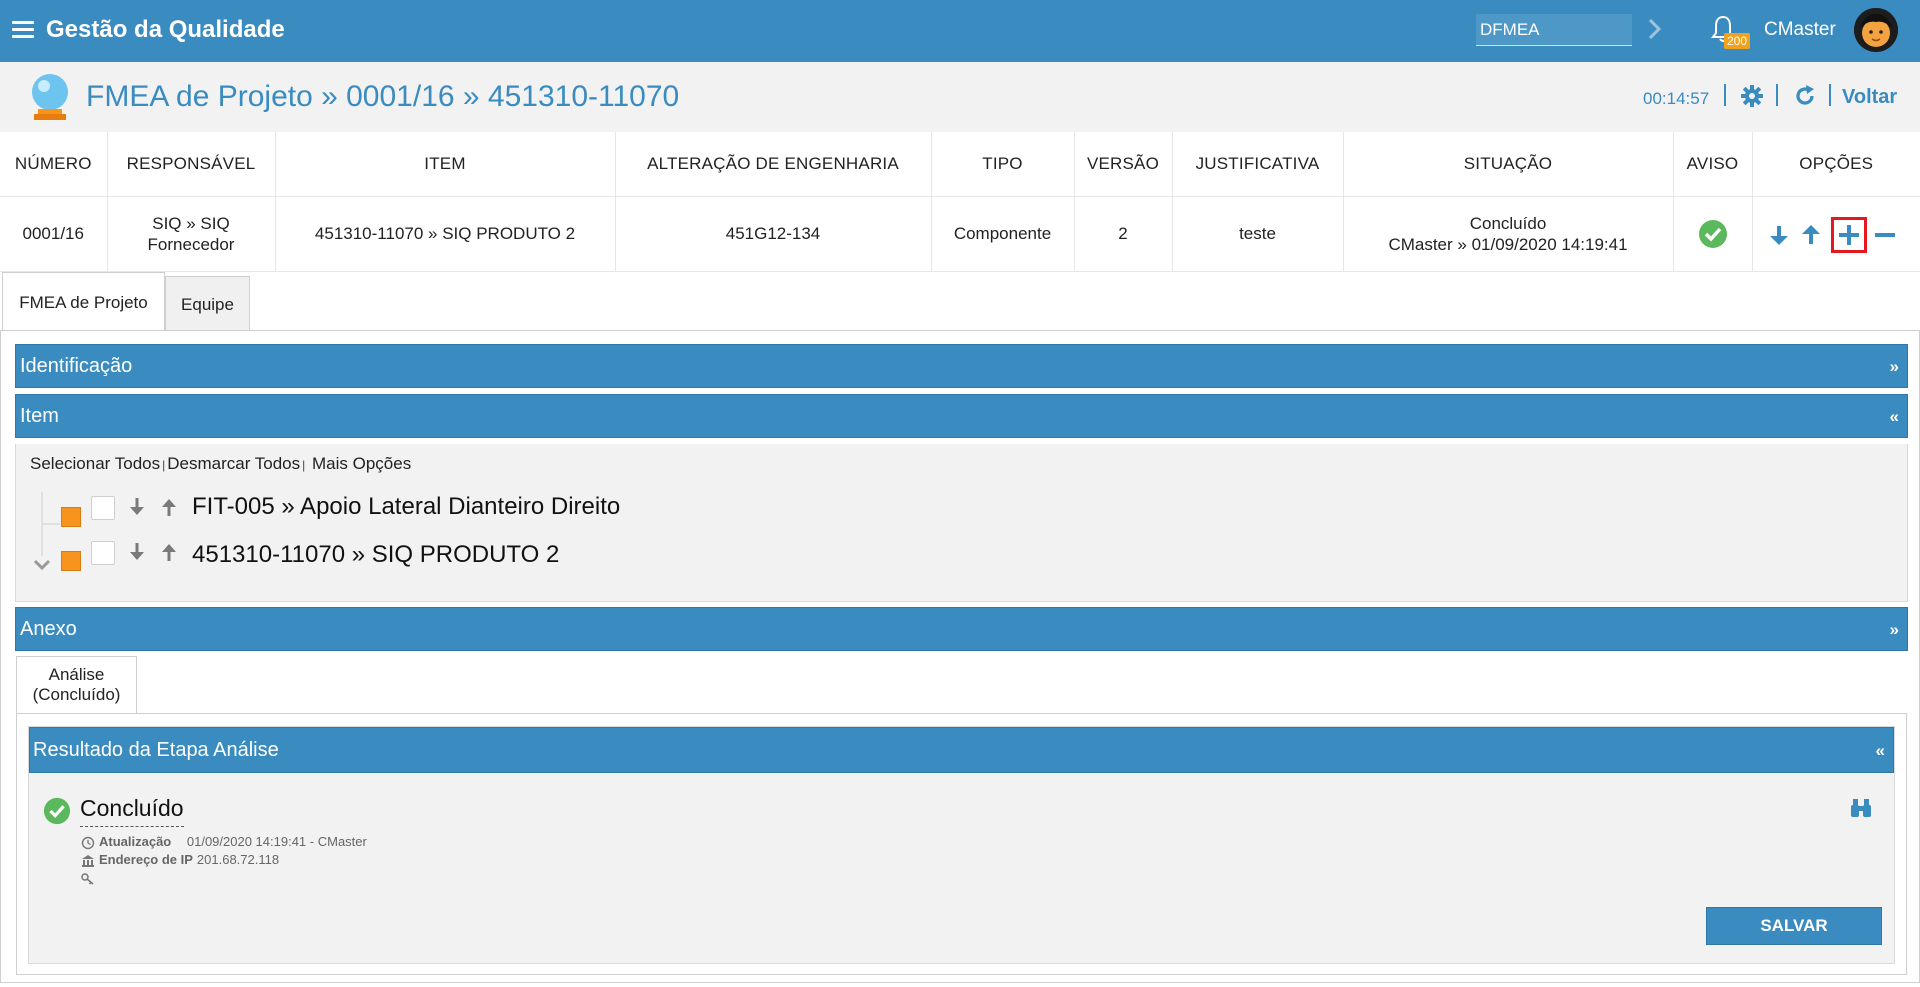 The image size is (1920, 987). What do you see at coordinates (246, 841) in the screenshot?
I see `update-value: 01/09/2020 14:19:41` at bounding box center [246, 841].